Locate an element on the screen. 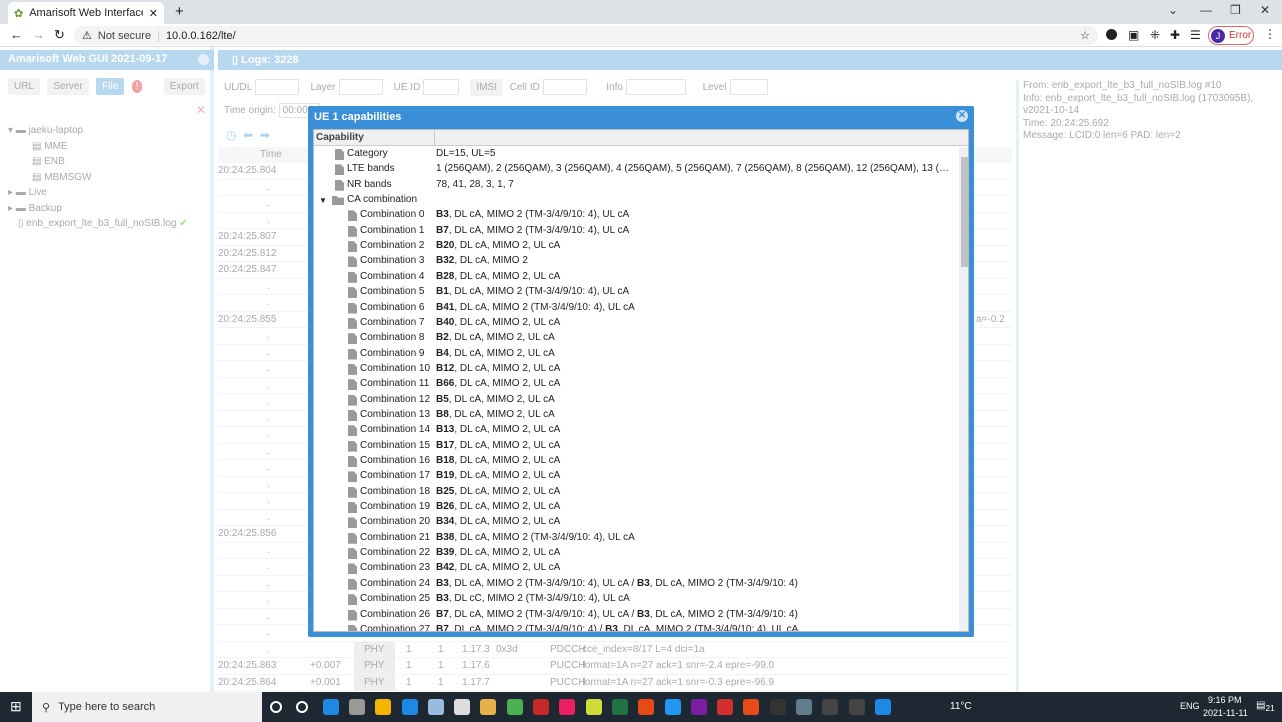 The image size is (1282, 722). file-button: File is located at coordinates (110, 86).